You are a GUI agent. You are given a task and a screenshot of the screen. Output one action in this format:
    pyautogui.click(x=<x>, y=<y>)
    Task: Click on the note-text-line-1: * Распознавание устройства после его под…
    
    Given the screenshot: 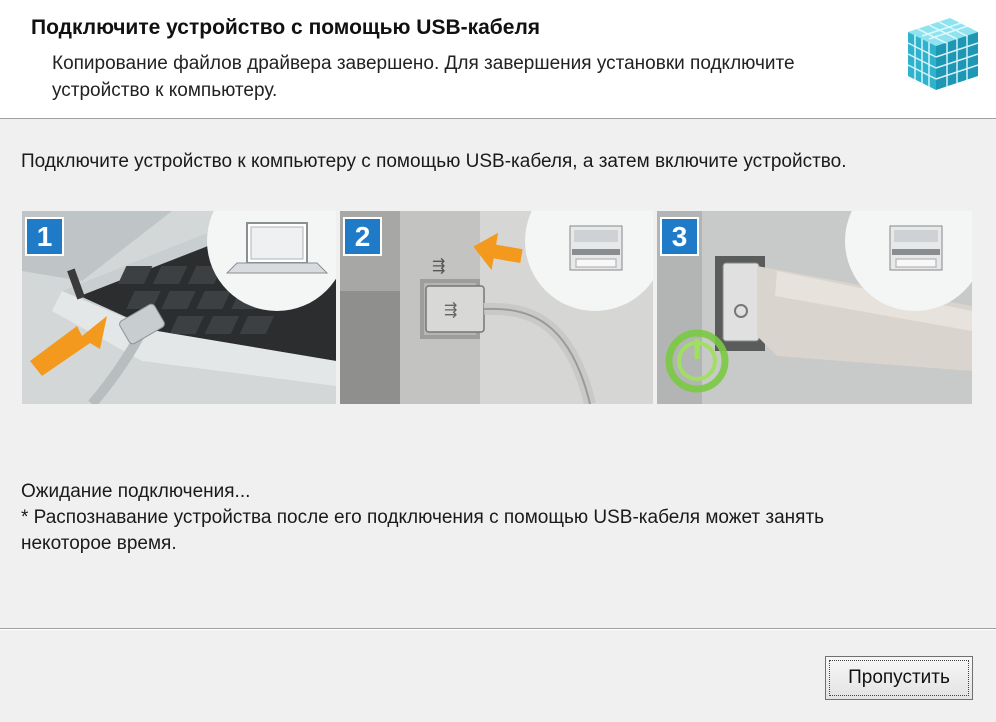 What is the action you would take?
    pyautogui.click(x=423, y=517)
    